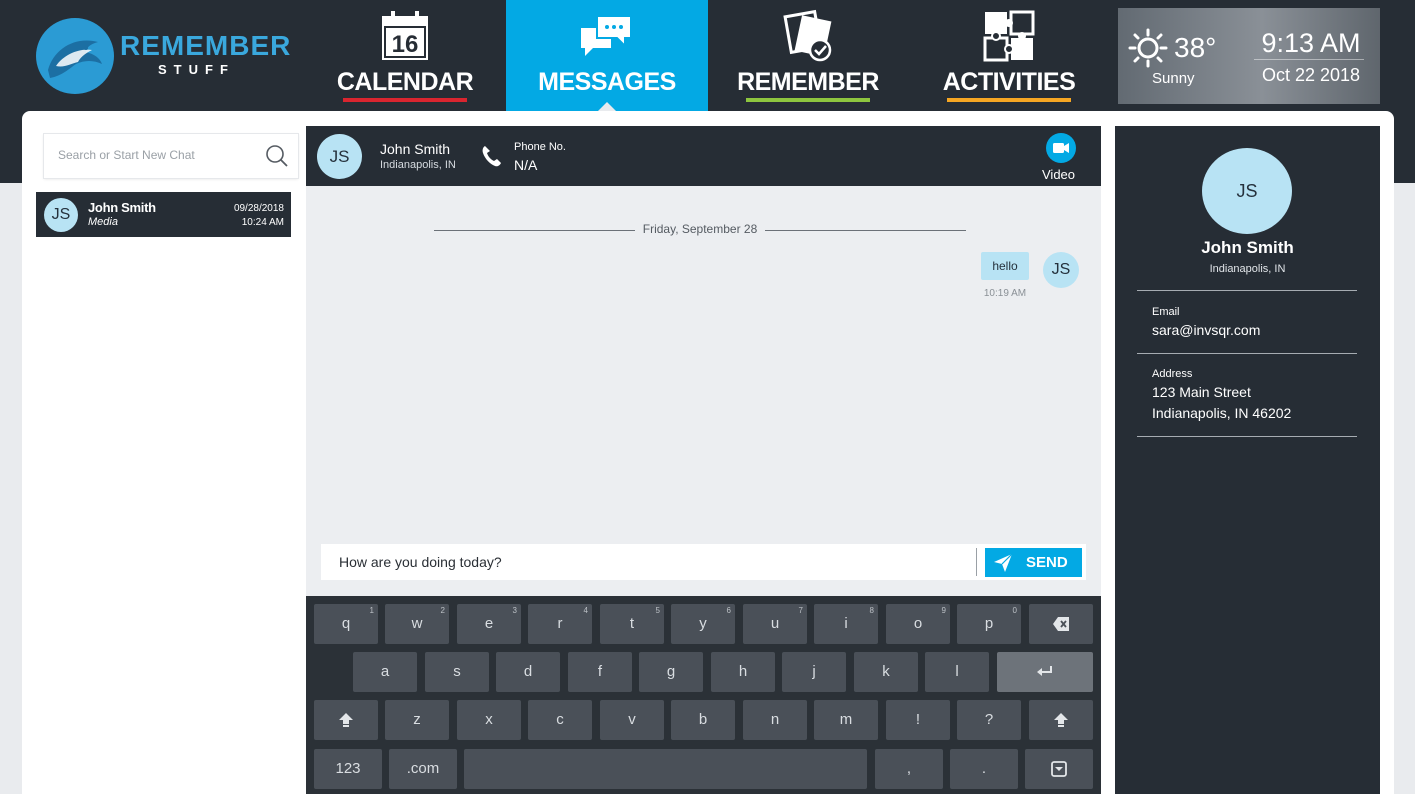 Image resolution: width=1415 pixels, height=794 pixels. I want to click on phone-label: Phone No., so click(540, 147).